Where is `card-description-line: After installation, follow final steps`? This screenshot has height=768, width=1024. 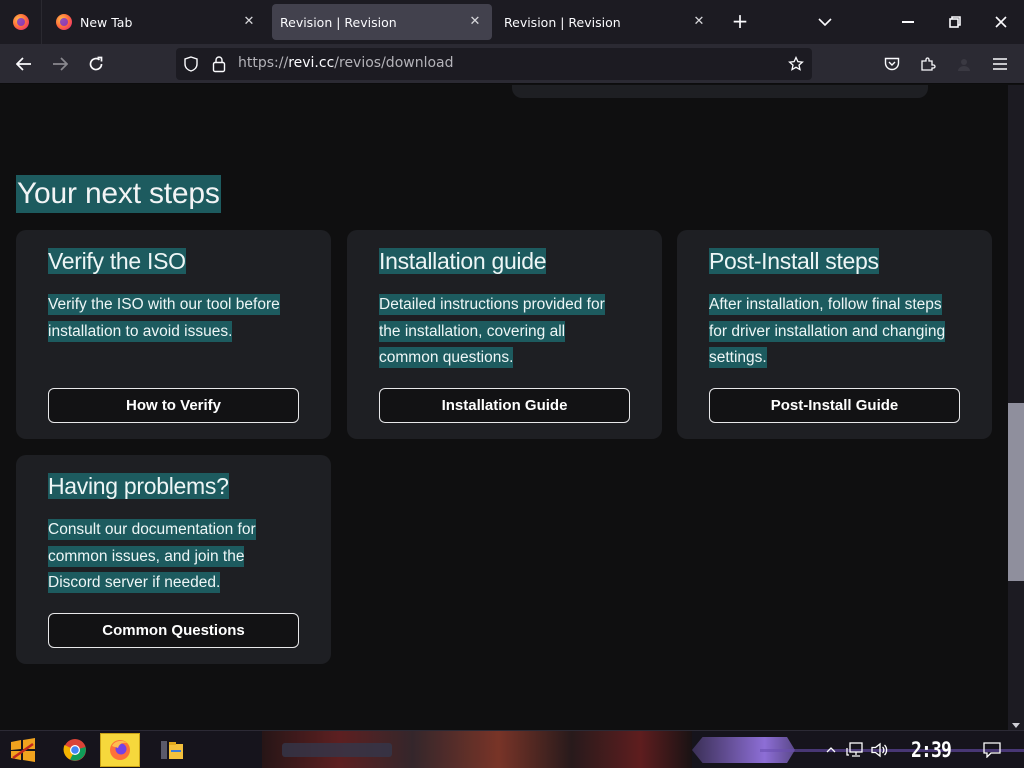
card-description-line: After installation, follow final steps is located at coordinates (825, 304).